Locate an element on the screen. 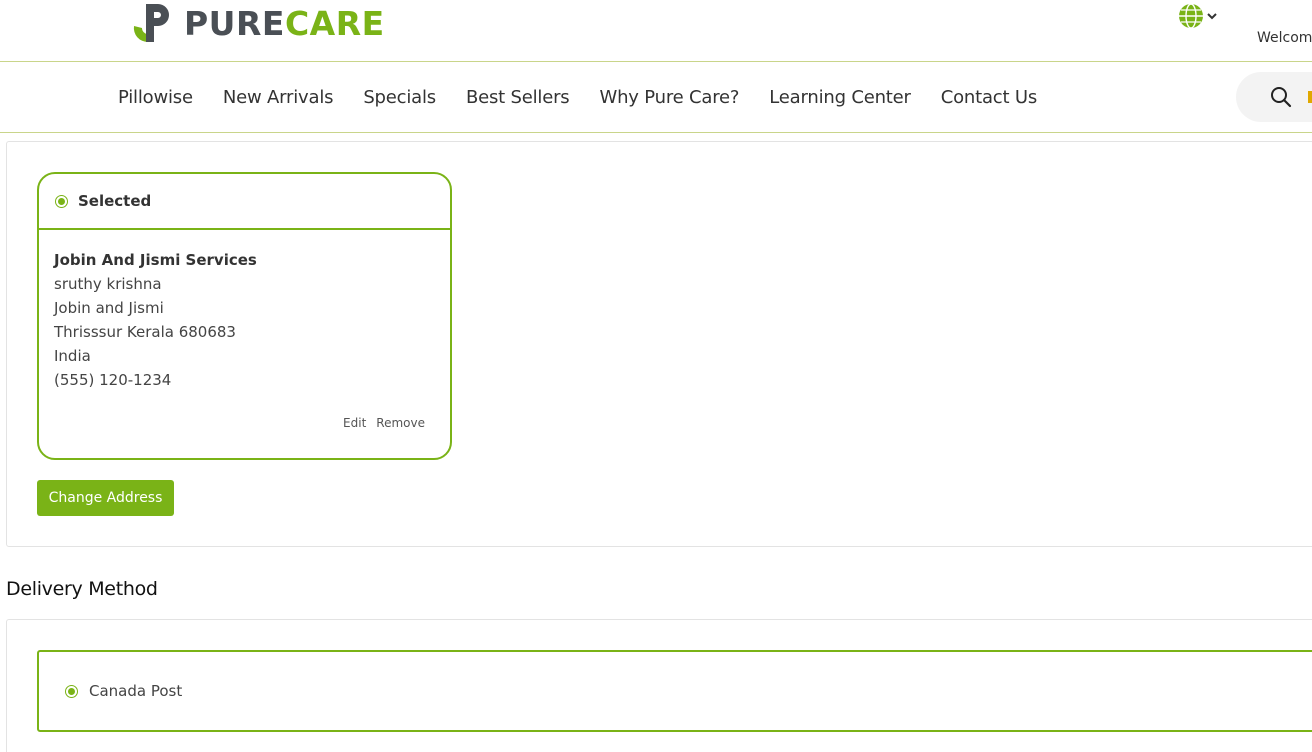 The width and height of the screenshot is (1312, 752). nav-item-pillowise: Pillowise is located at coordinates (155, 97).